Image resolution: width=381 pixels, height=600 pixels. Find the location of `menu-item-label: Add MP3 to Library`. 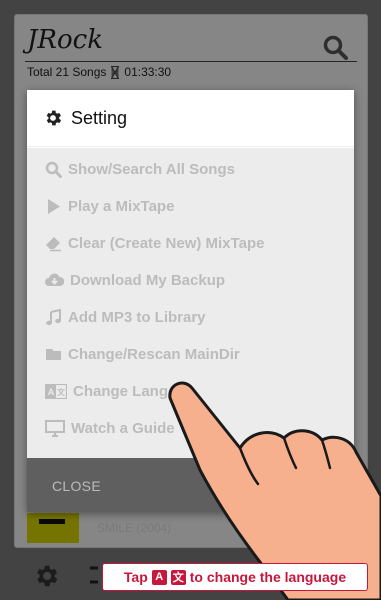

menu-item-label: Add MP3 to Library is located at coordinates (137, 317).